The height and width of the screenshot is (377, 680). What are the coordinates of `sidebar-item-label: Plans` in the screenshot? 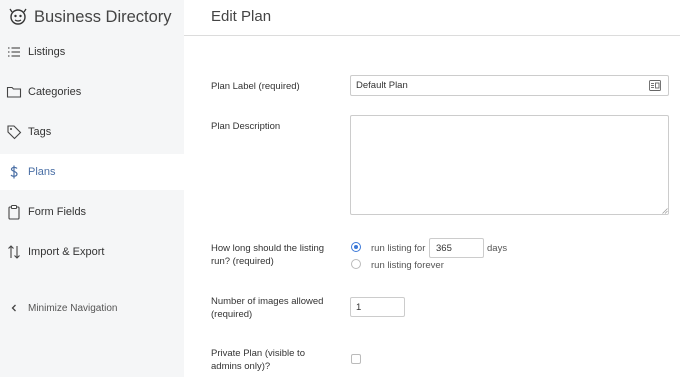 It's located at (42, 172).